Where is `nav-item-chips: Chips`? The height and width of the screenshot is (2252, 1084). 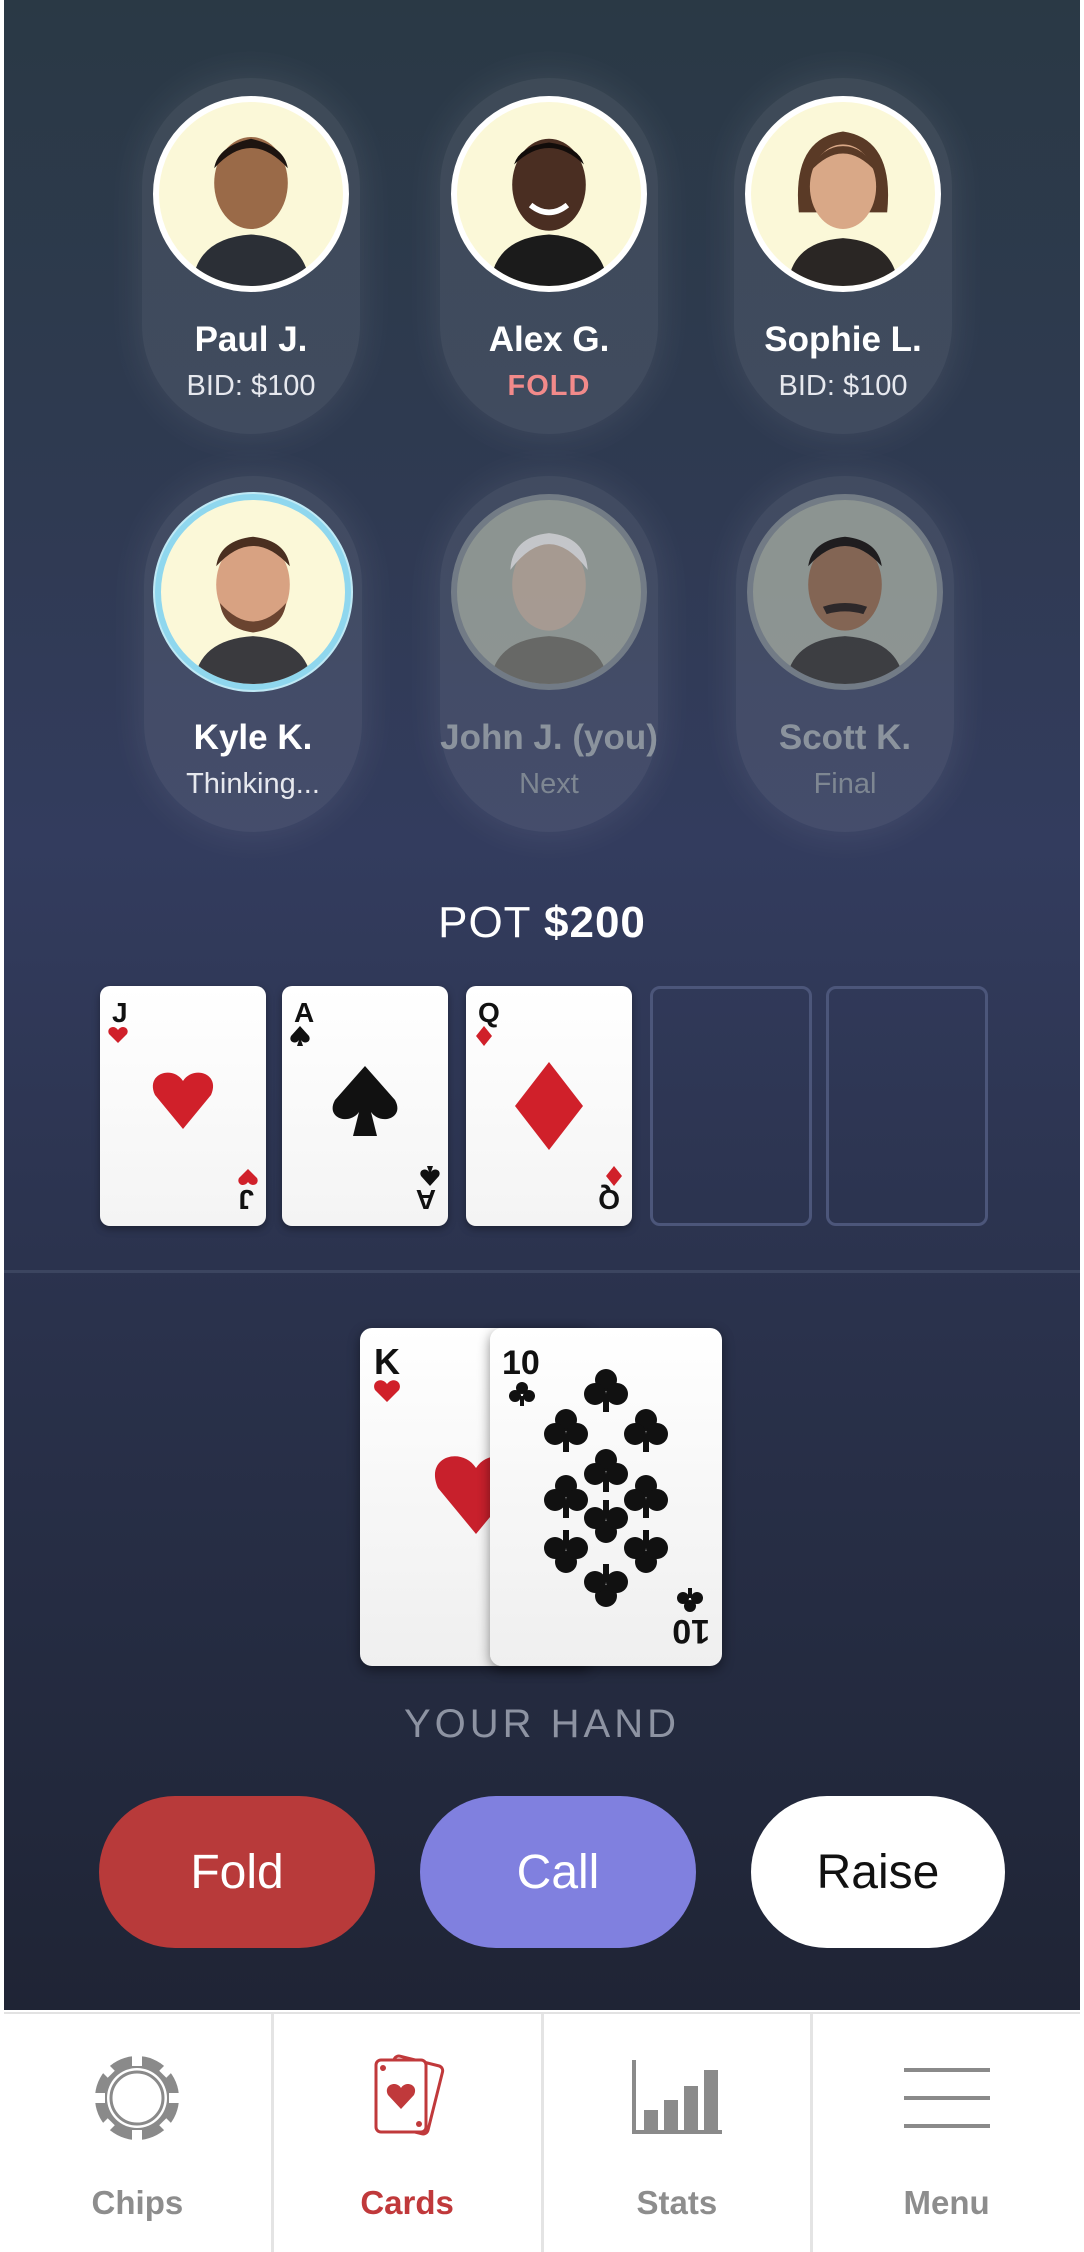 nav-item-chips: Chips is located at coordinates (139, 2133).